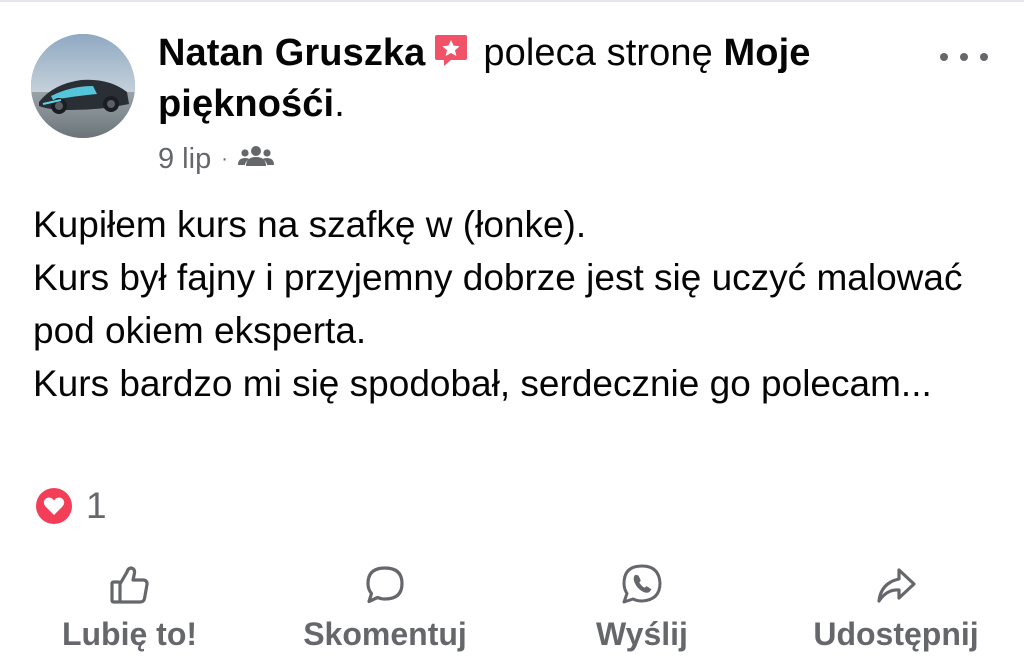 Image resolution: width=1024 pixels, height=660 pixels. What do you see at coordinates (54, 506) in the screenshot?
I see `heart-reaction-icon` at bounding box center [54, 506].